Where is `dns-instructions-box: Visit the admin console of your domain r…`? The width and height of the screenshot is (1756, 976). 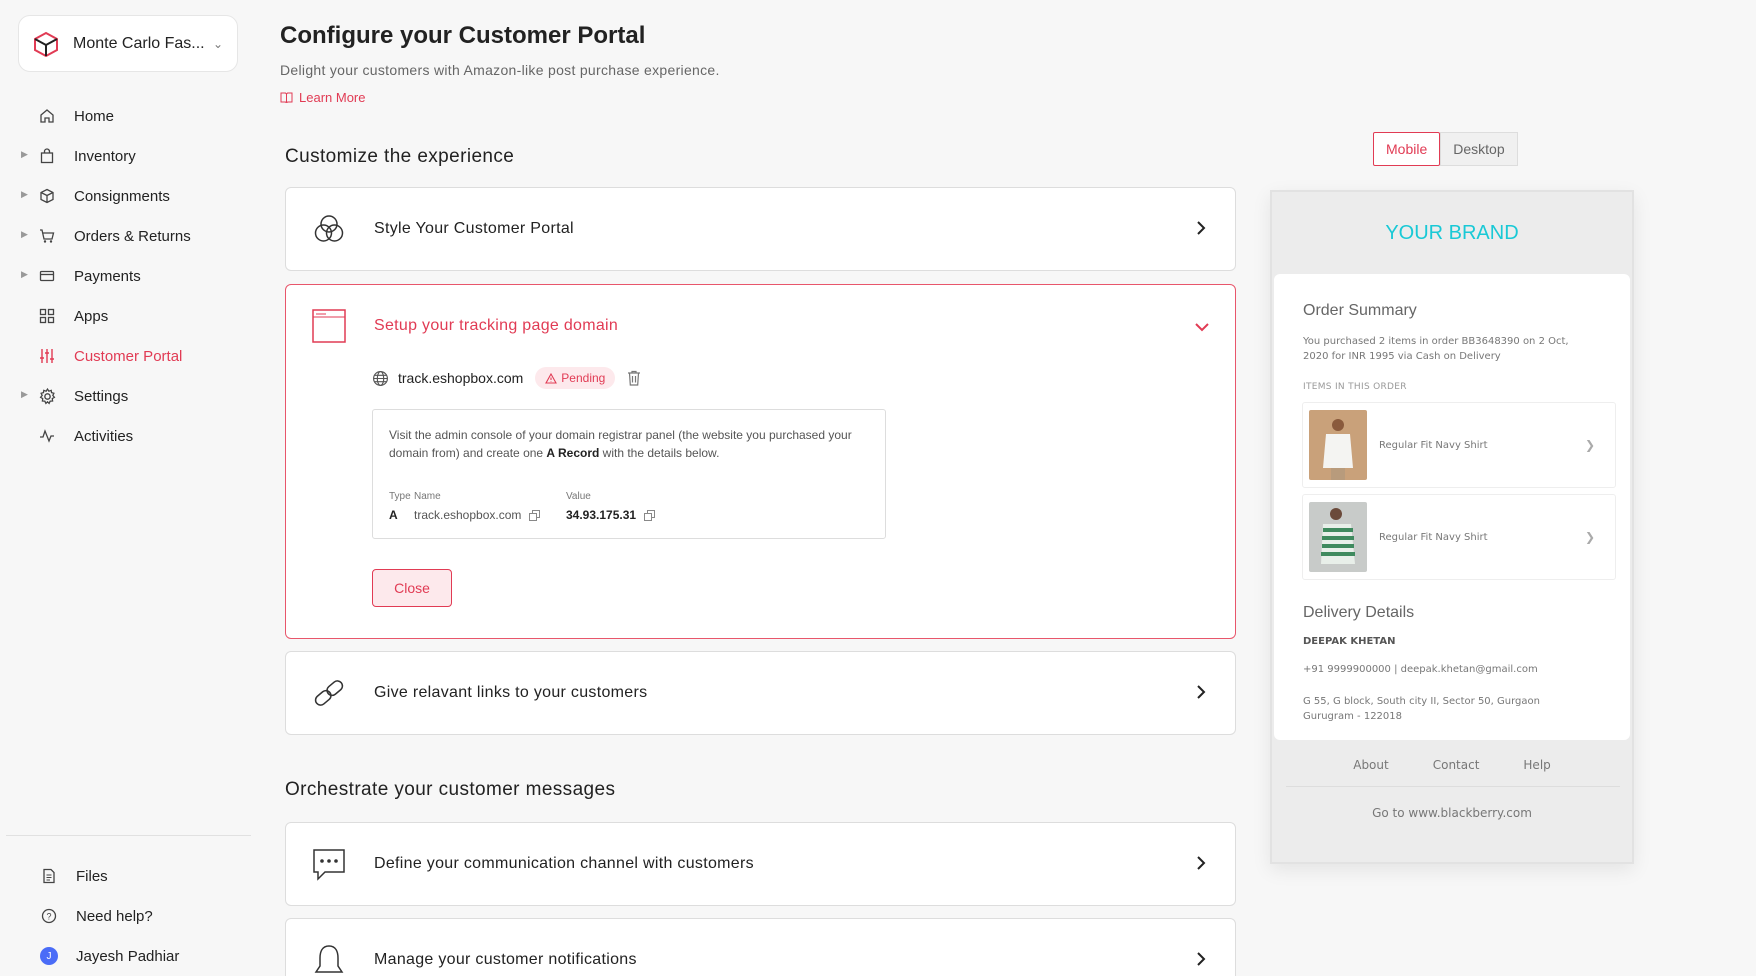
dns-instructions-box: Visit the admin console of your domain r… is located at coordinates (629, 474).